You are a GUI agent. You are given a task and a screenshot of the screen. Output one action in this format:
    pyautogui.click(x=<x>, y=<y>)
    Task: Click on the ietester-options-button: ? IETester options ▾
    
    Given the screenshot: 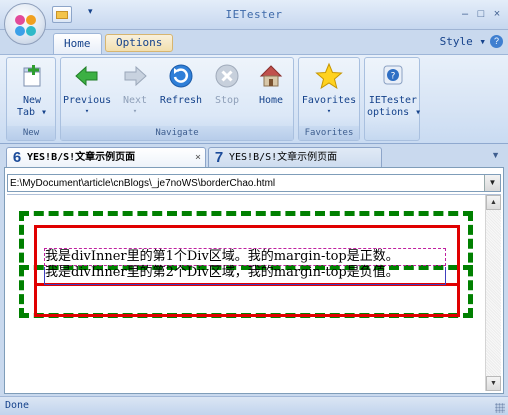 What is the action you would take?
    pyautogui.click(x=394, y=94)
    